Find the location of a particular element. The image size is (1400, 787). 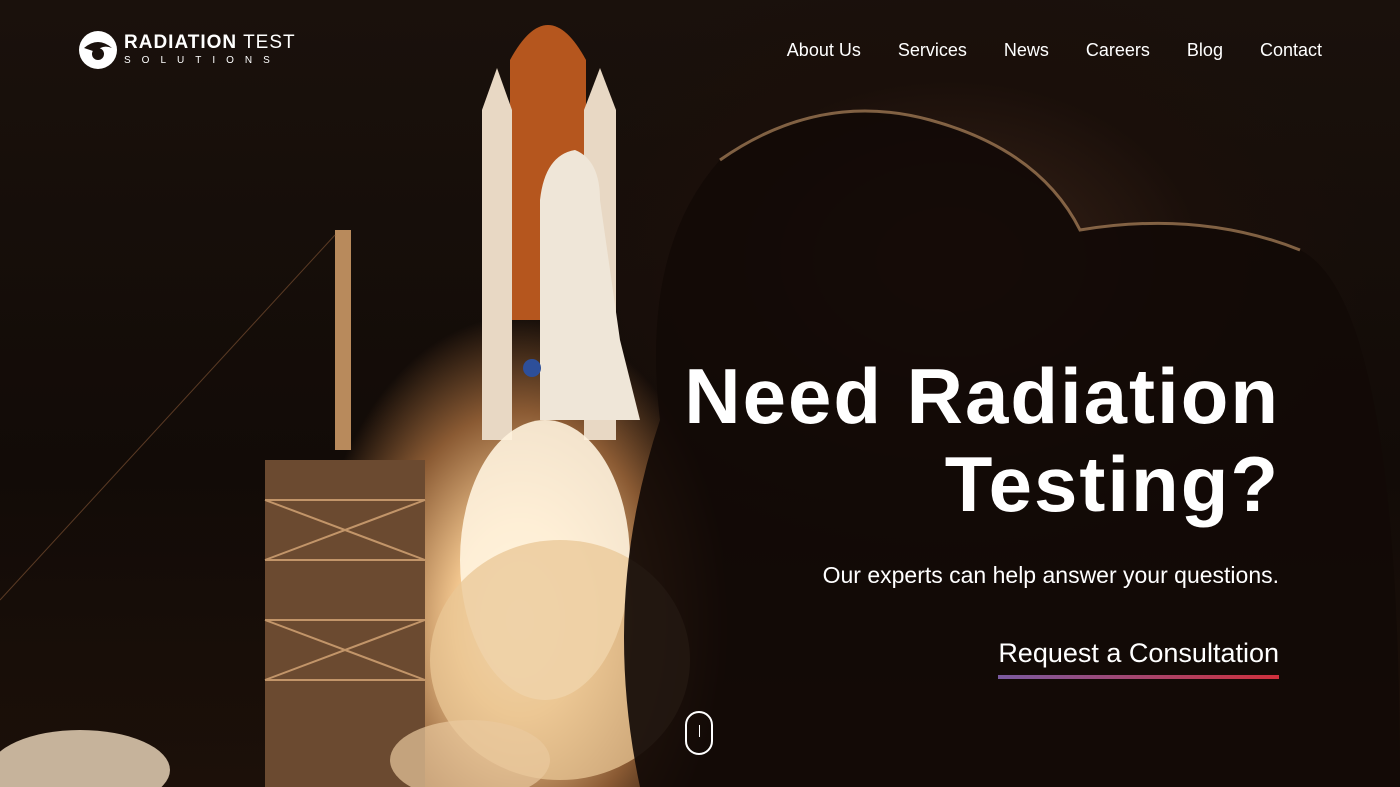

scroll-wheel-indicator is located at coordinates (699, 731).